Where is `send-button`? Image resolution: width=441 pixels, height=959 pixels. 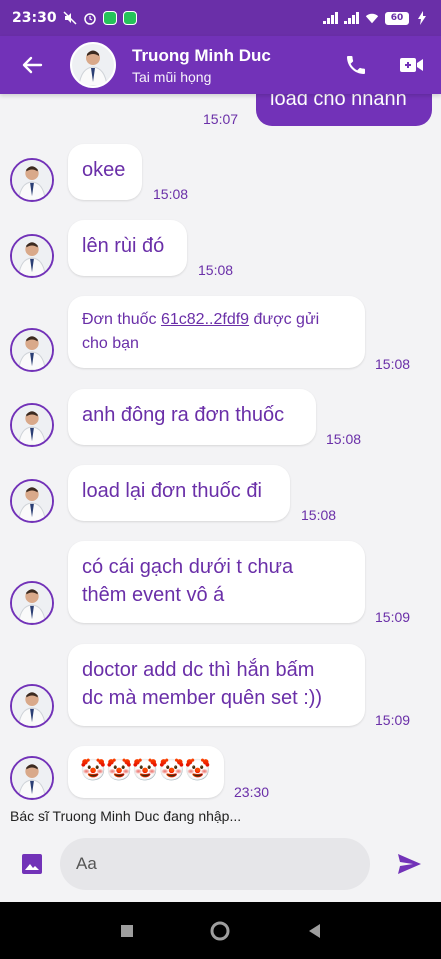 send-button is located at coordinates (409, 864).